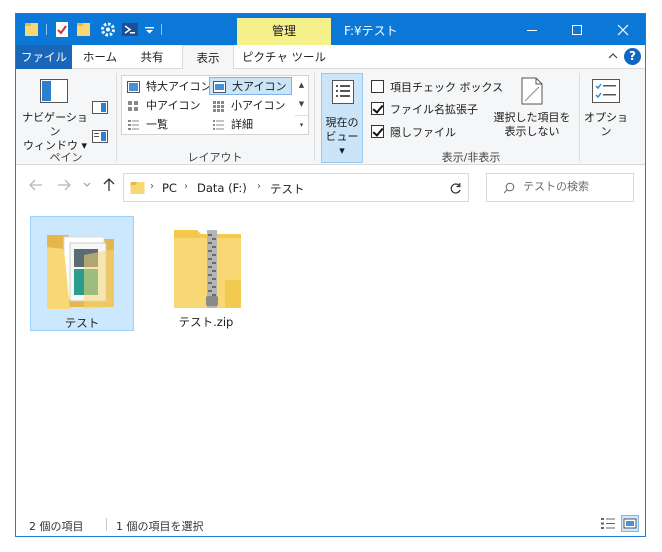 The width and height of the screenshot is (662, 552). What do you see at coordinates (206, 322) in the screenshot?
I see `file-name: テスト.zip` at bounding box center [206, 322].